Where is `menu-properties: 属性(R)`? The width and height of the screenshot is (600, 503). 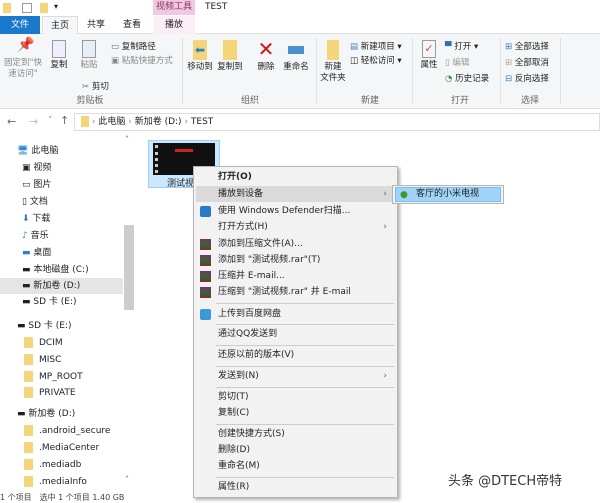 menu-properties: 属性(R) is located at coordinates (295, 487).